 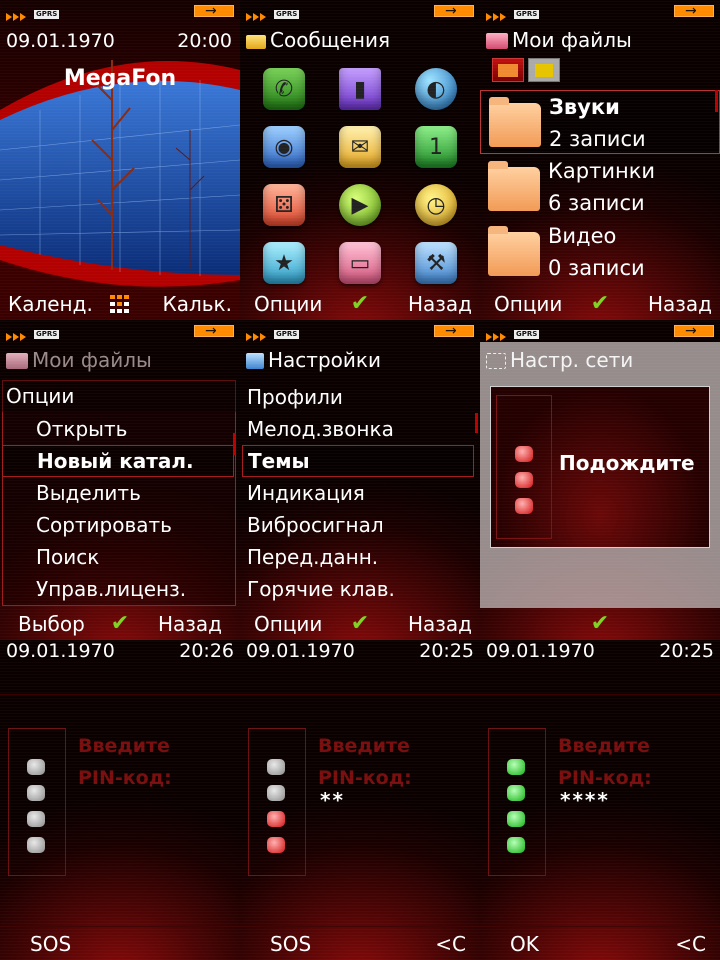 I want to click on settings-item: Горячие клав., so click(x=360, y=589).